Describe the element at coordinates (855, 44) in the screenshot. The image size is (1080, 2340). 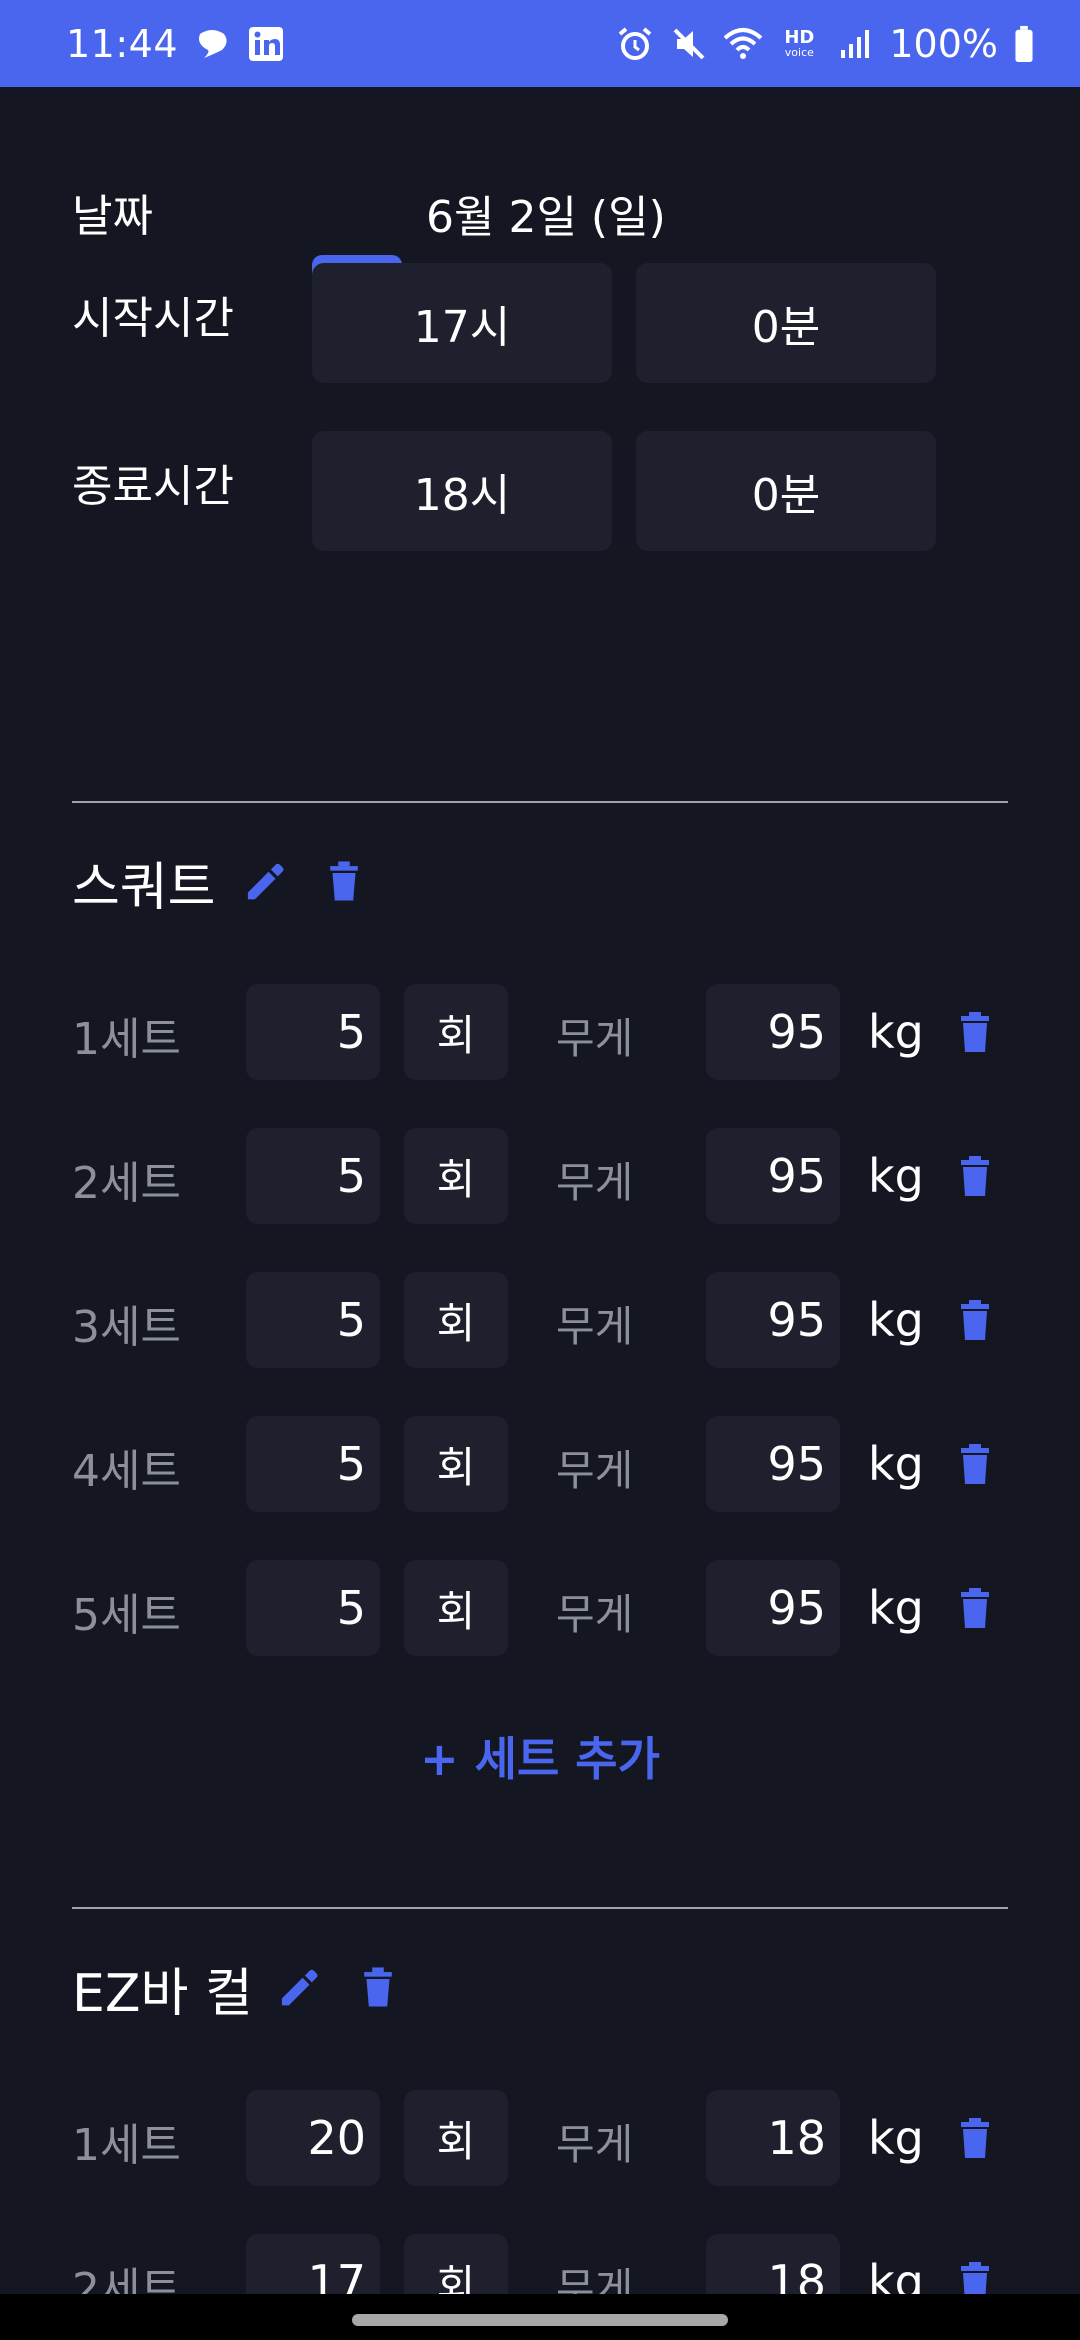
I see `signal-icon` at that location.